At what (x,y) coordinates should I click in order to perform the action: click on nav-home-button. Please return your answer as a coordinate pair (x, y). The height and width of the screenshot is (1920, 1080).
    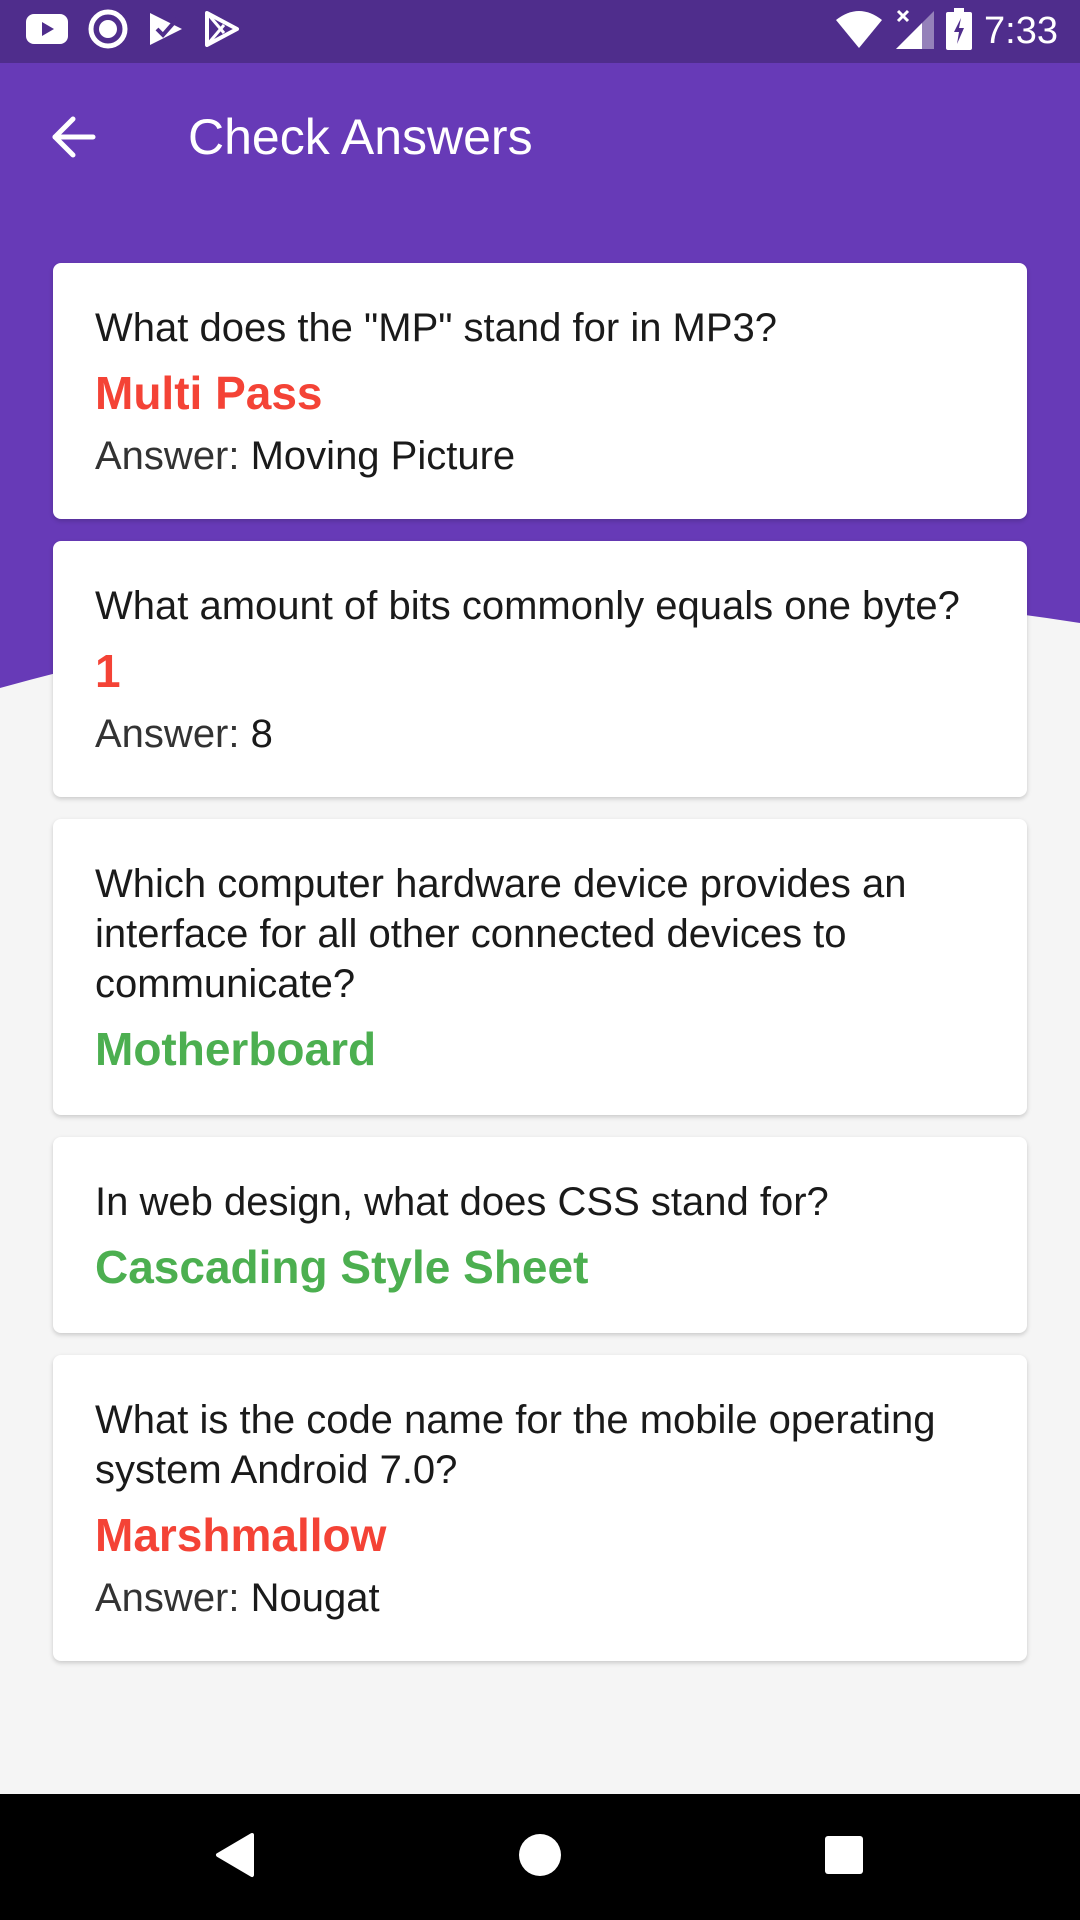
    Looking at the image, I should click on (540, 1857).